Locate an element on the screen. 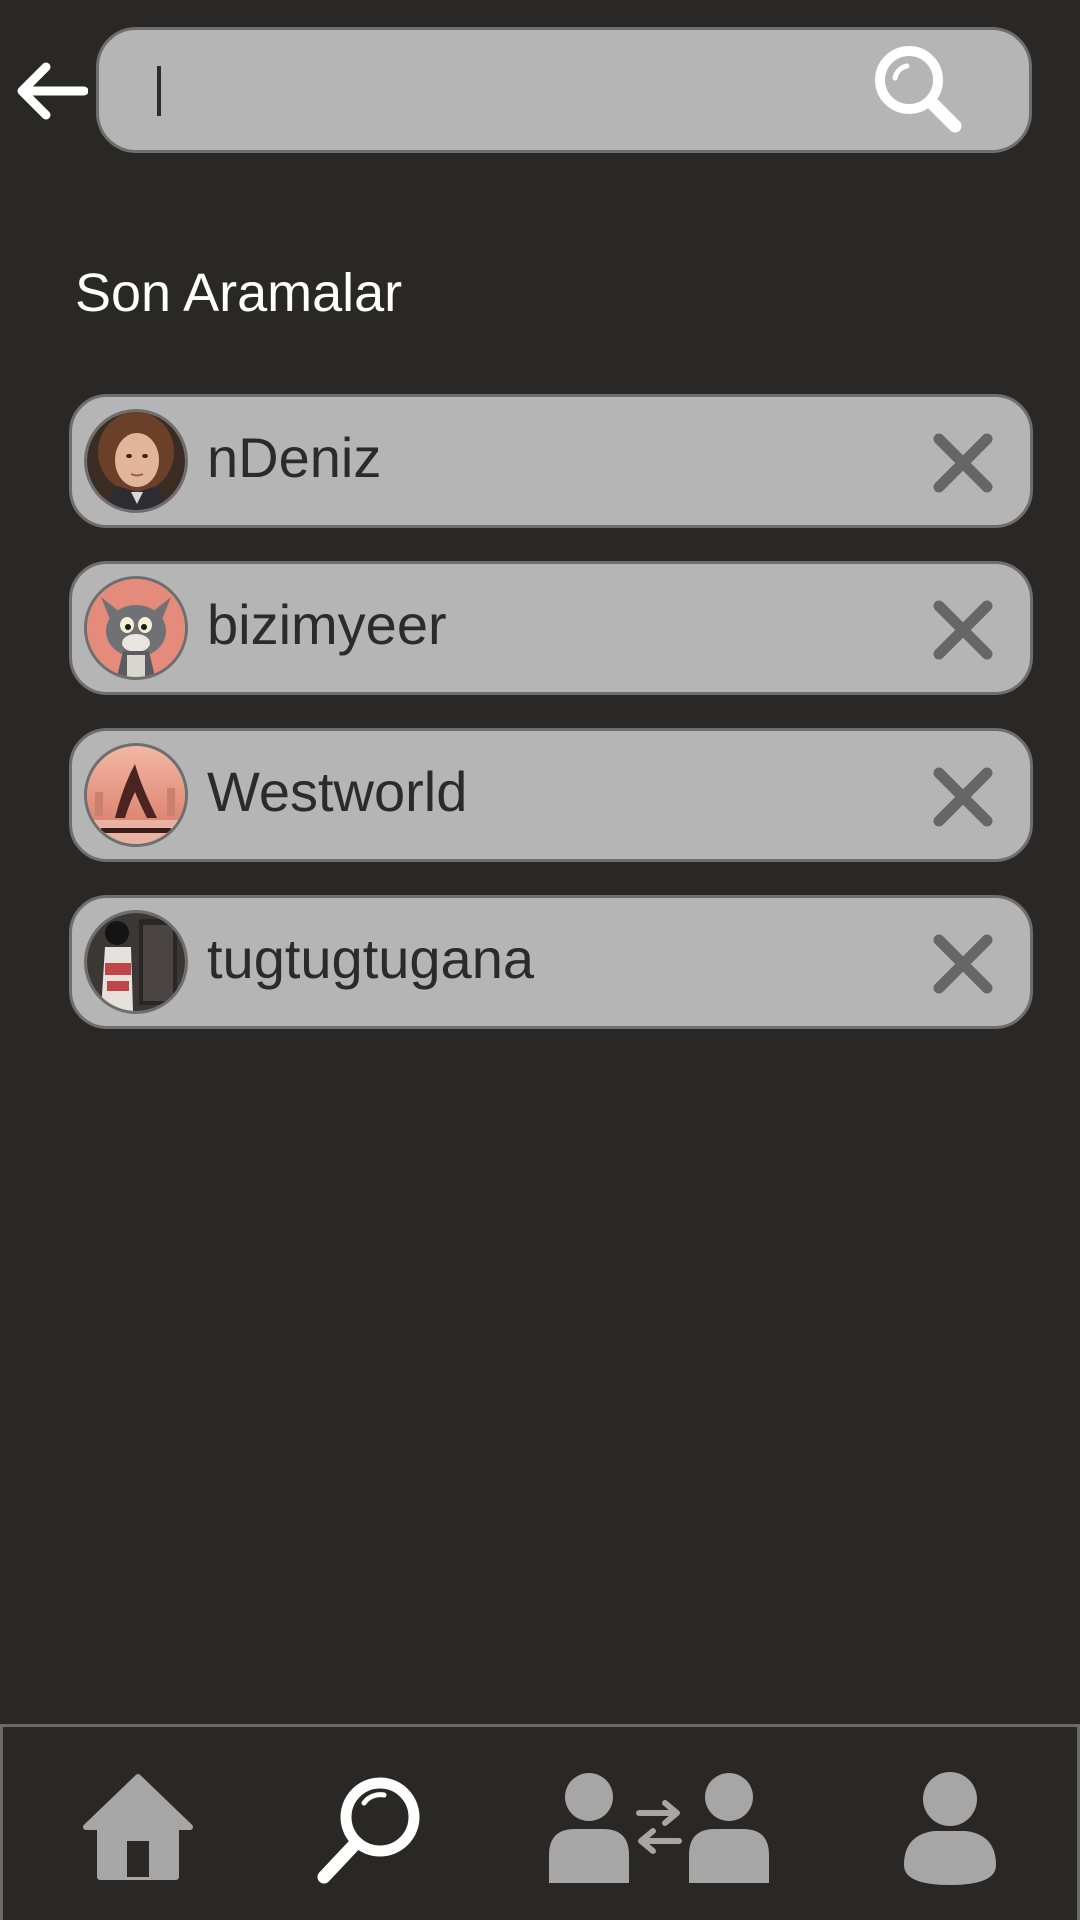  recent-search-item: Westworld is located at coordinates (551, 795).